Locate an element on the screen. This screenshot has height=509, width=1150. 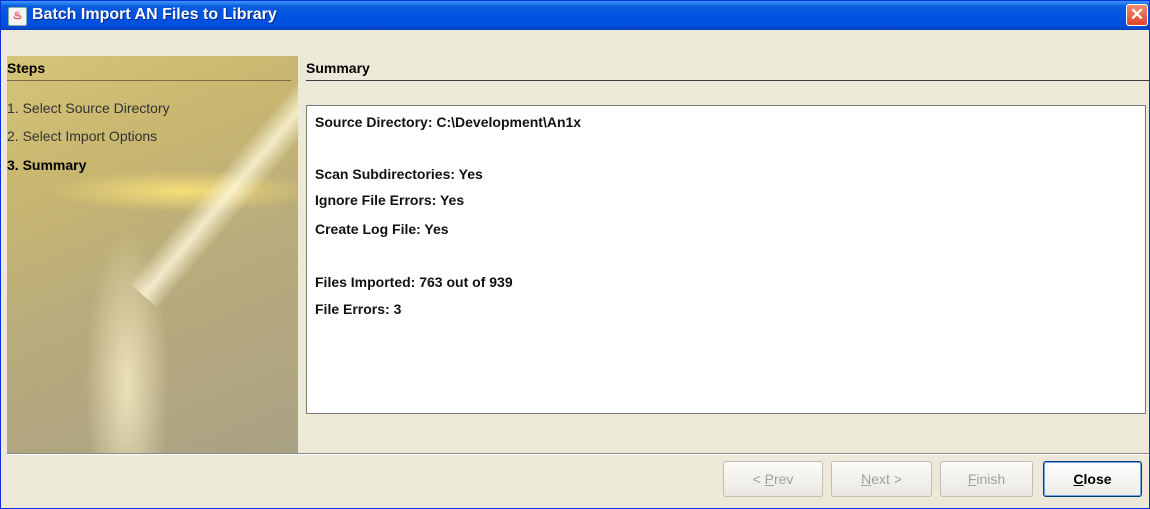
title-divider is located at coordinates (727, 80).